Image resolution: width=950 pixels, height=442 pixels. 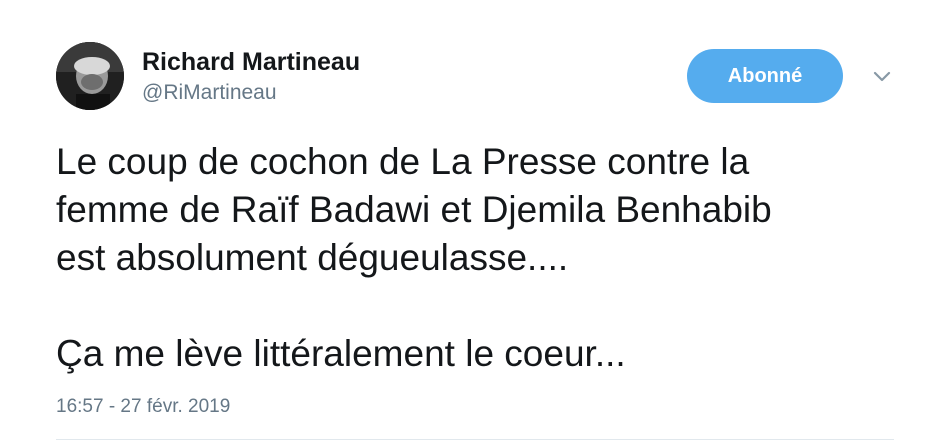 What do you see at coordinates (209, 93) in the screenshot?
I see `author-handle: @RiMartineau` at bounding box center [209, 93].